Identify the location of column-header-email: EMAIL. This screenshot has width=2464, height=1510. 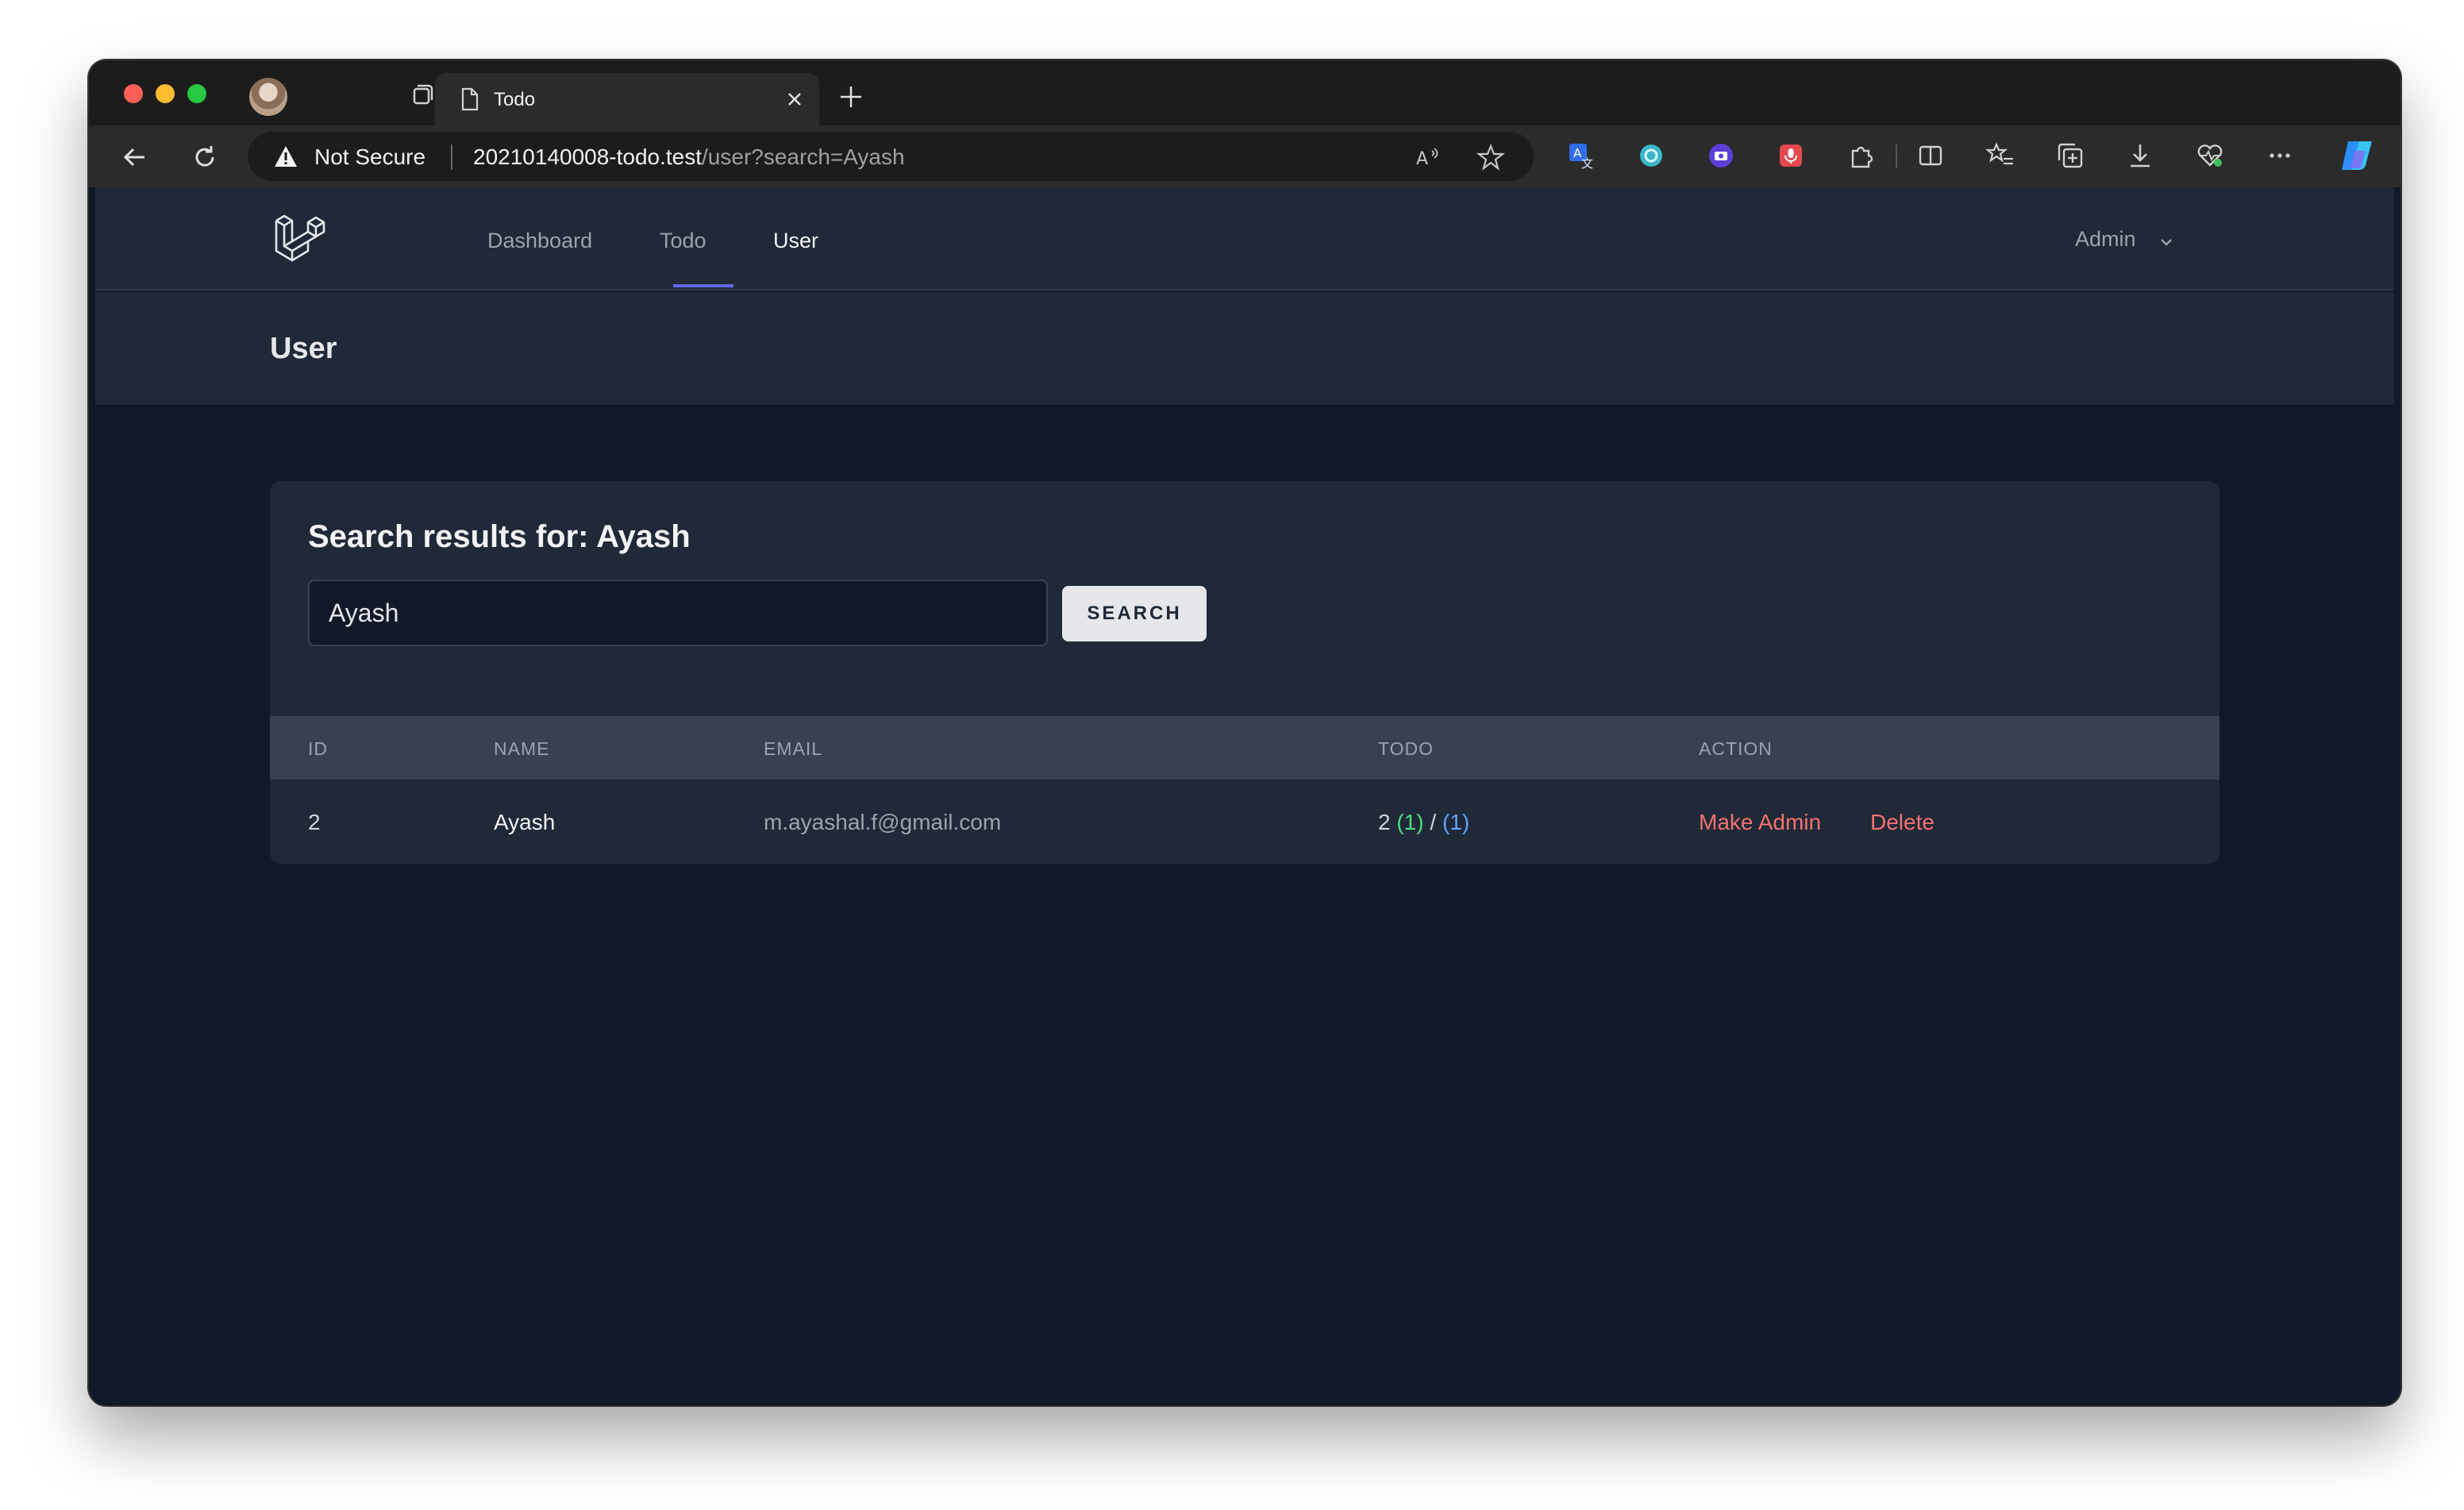
(793, 748).